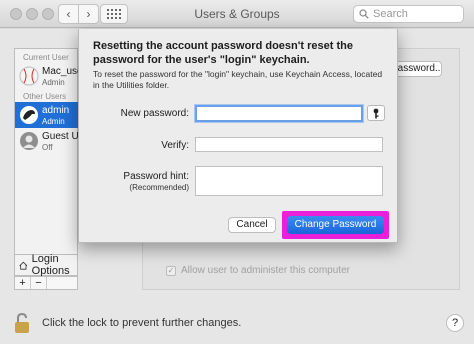  Describe the element at coordinates (50, 76) in the screenshot. I see `user-item-mac-user: Mac_user Admin` at that location.